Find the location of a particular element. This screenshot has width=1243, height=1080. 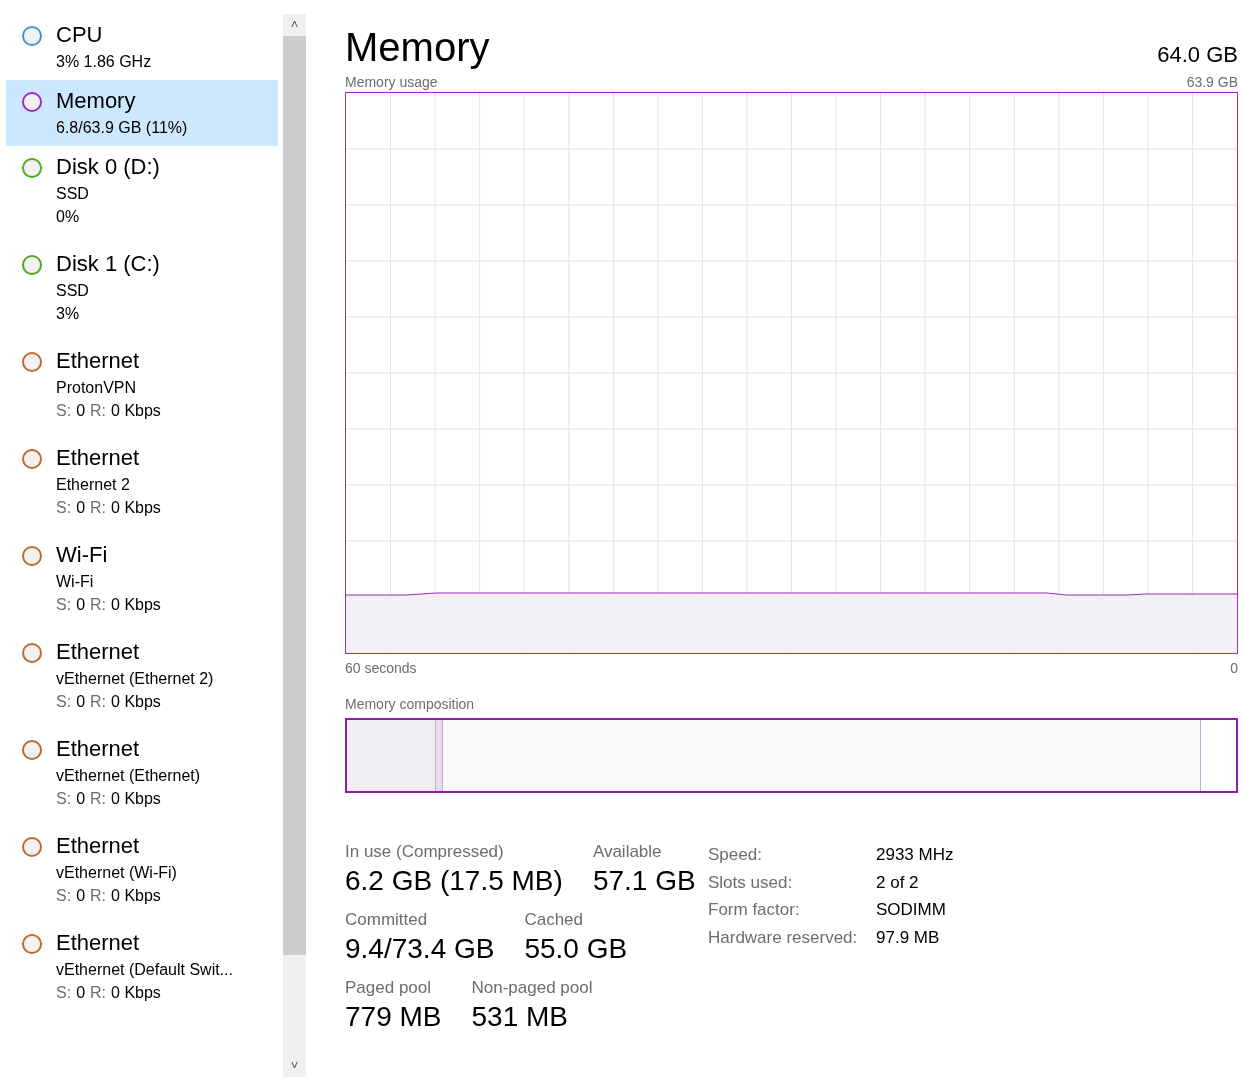

detail-label: Speed: is located at coordinates (735, 855).